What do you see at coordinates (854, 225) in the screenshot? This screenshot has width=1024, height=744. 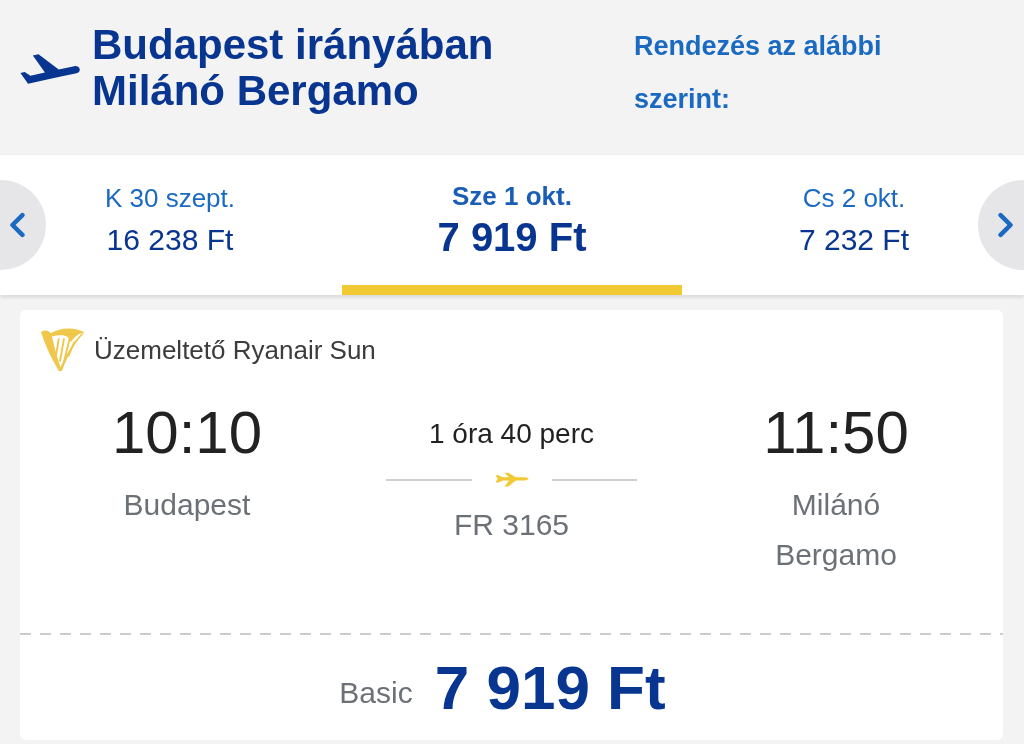 I see `date-tab: Cs 2 okt. 7 232 Ft` at bounding box center [854, 225].